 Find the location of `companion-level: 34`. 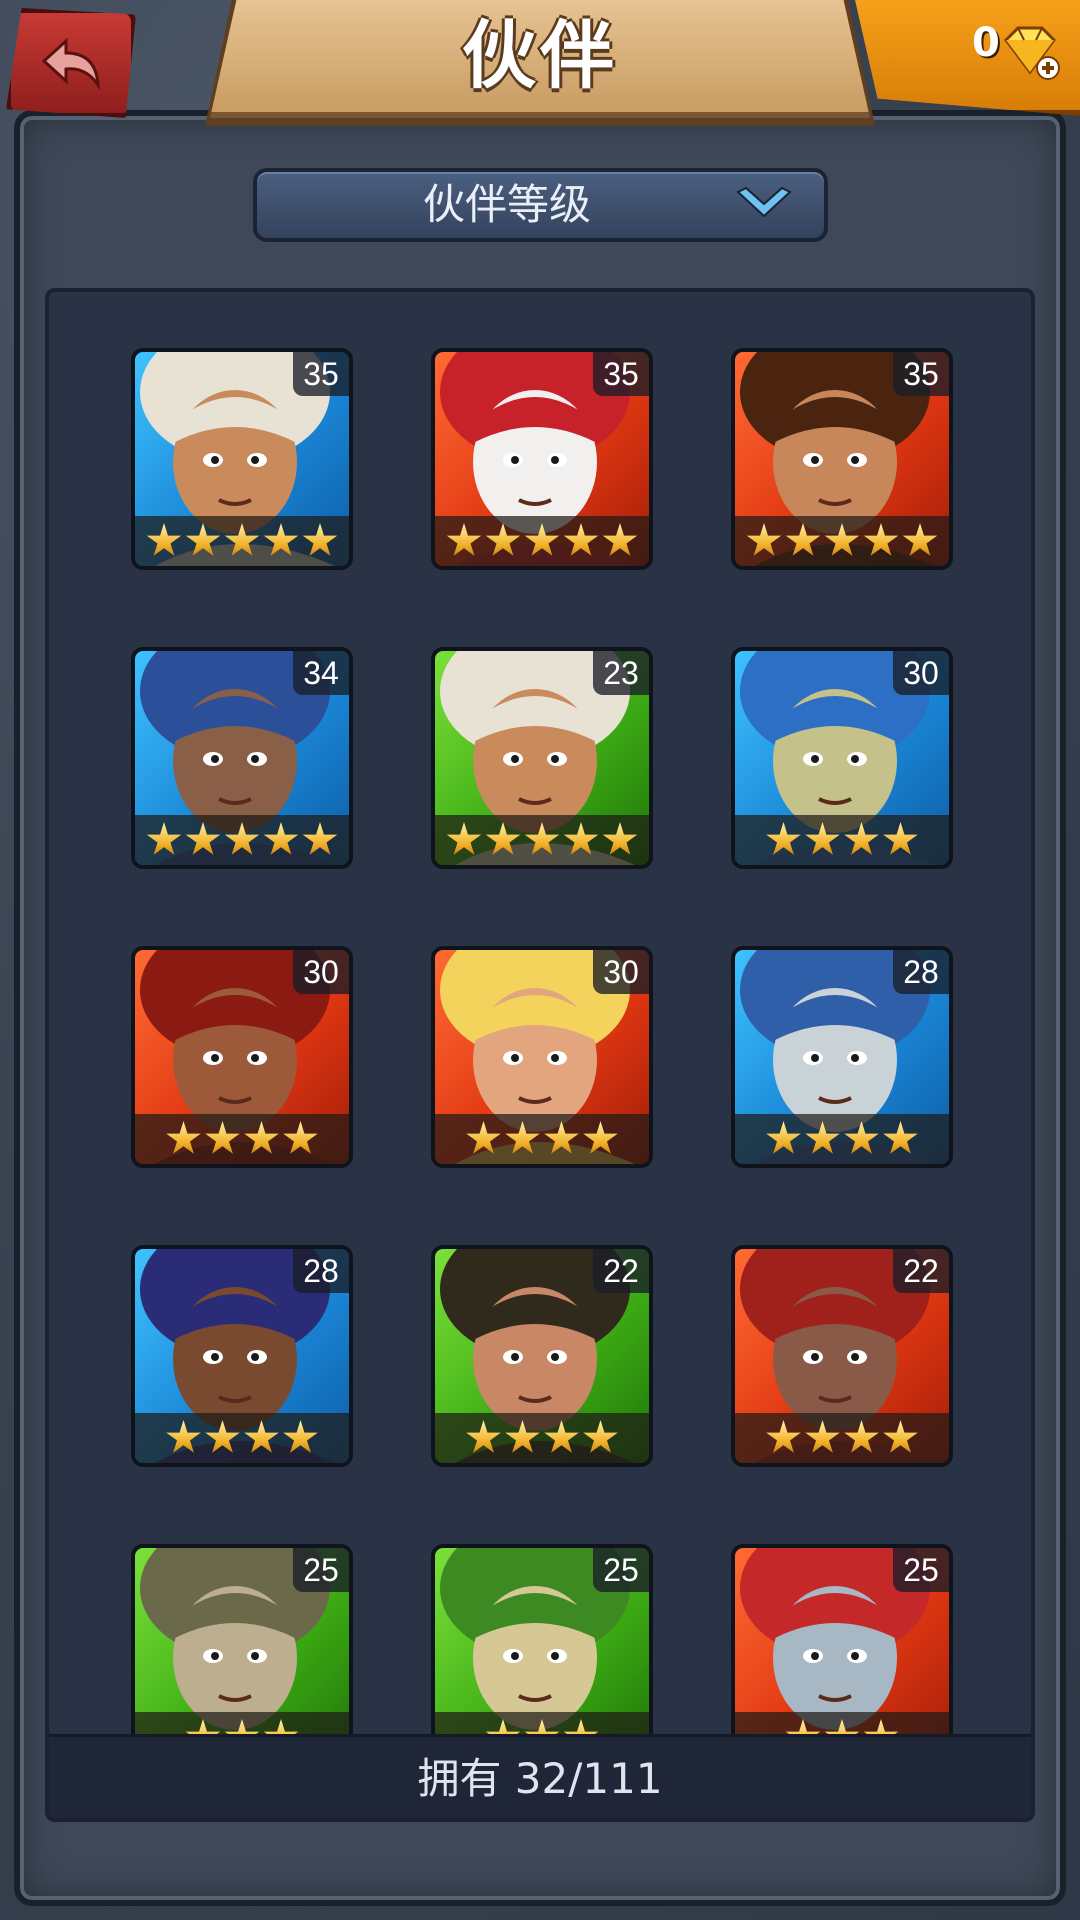

companion-level: 34 is located at coordinates (321, 673).